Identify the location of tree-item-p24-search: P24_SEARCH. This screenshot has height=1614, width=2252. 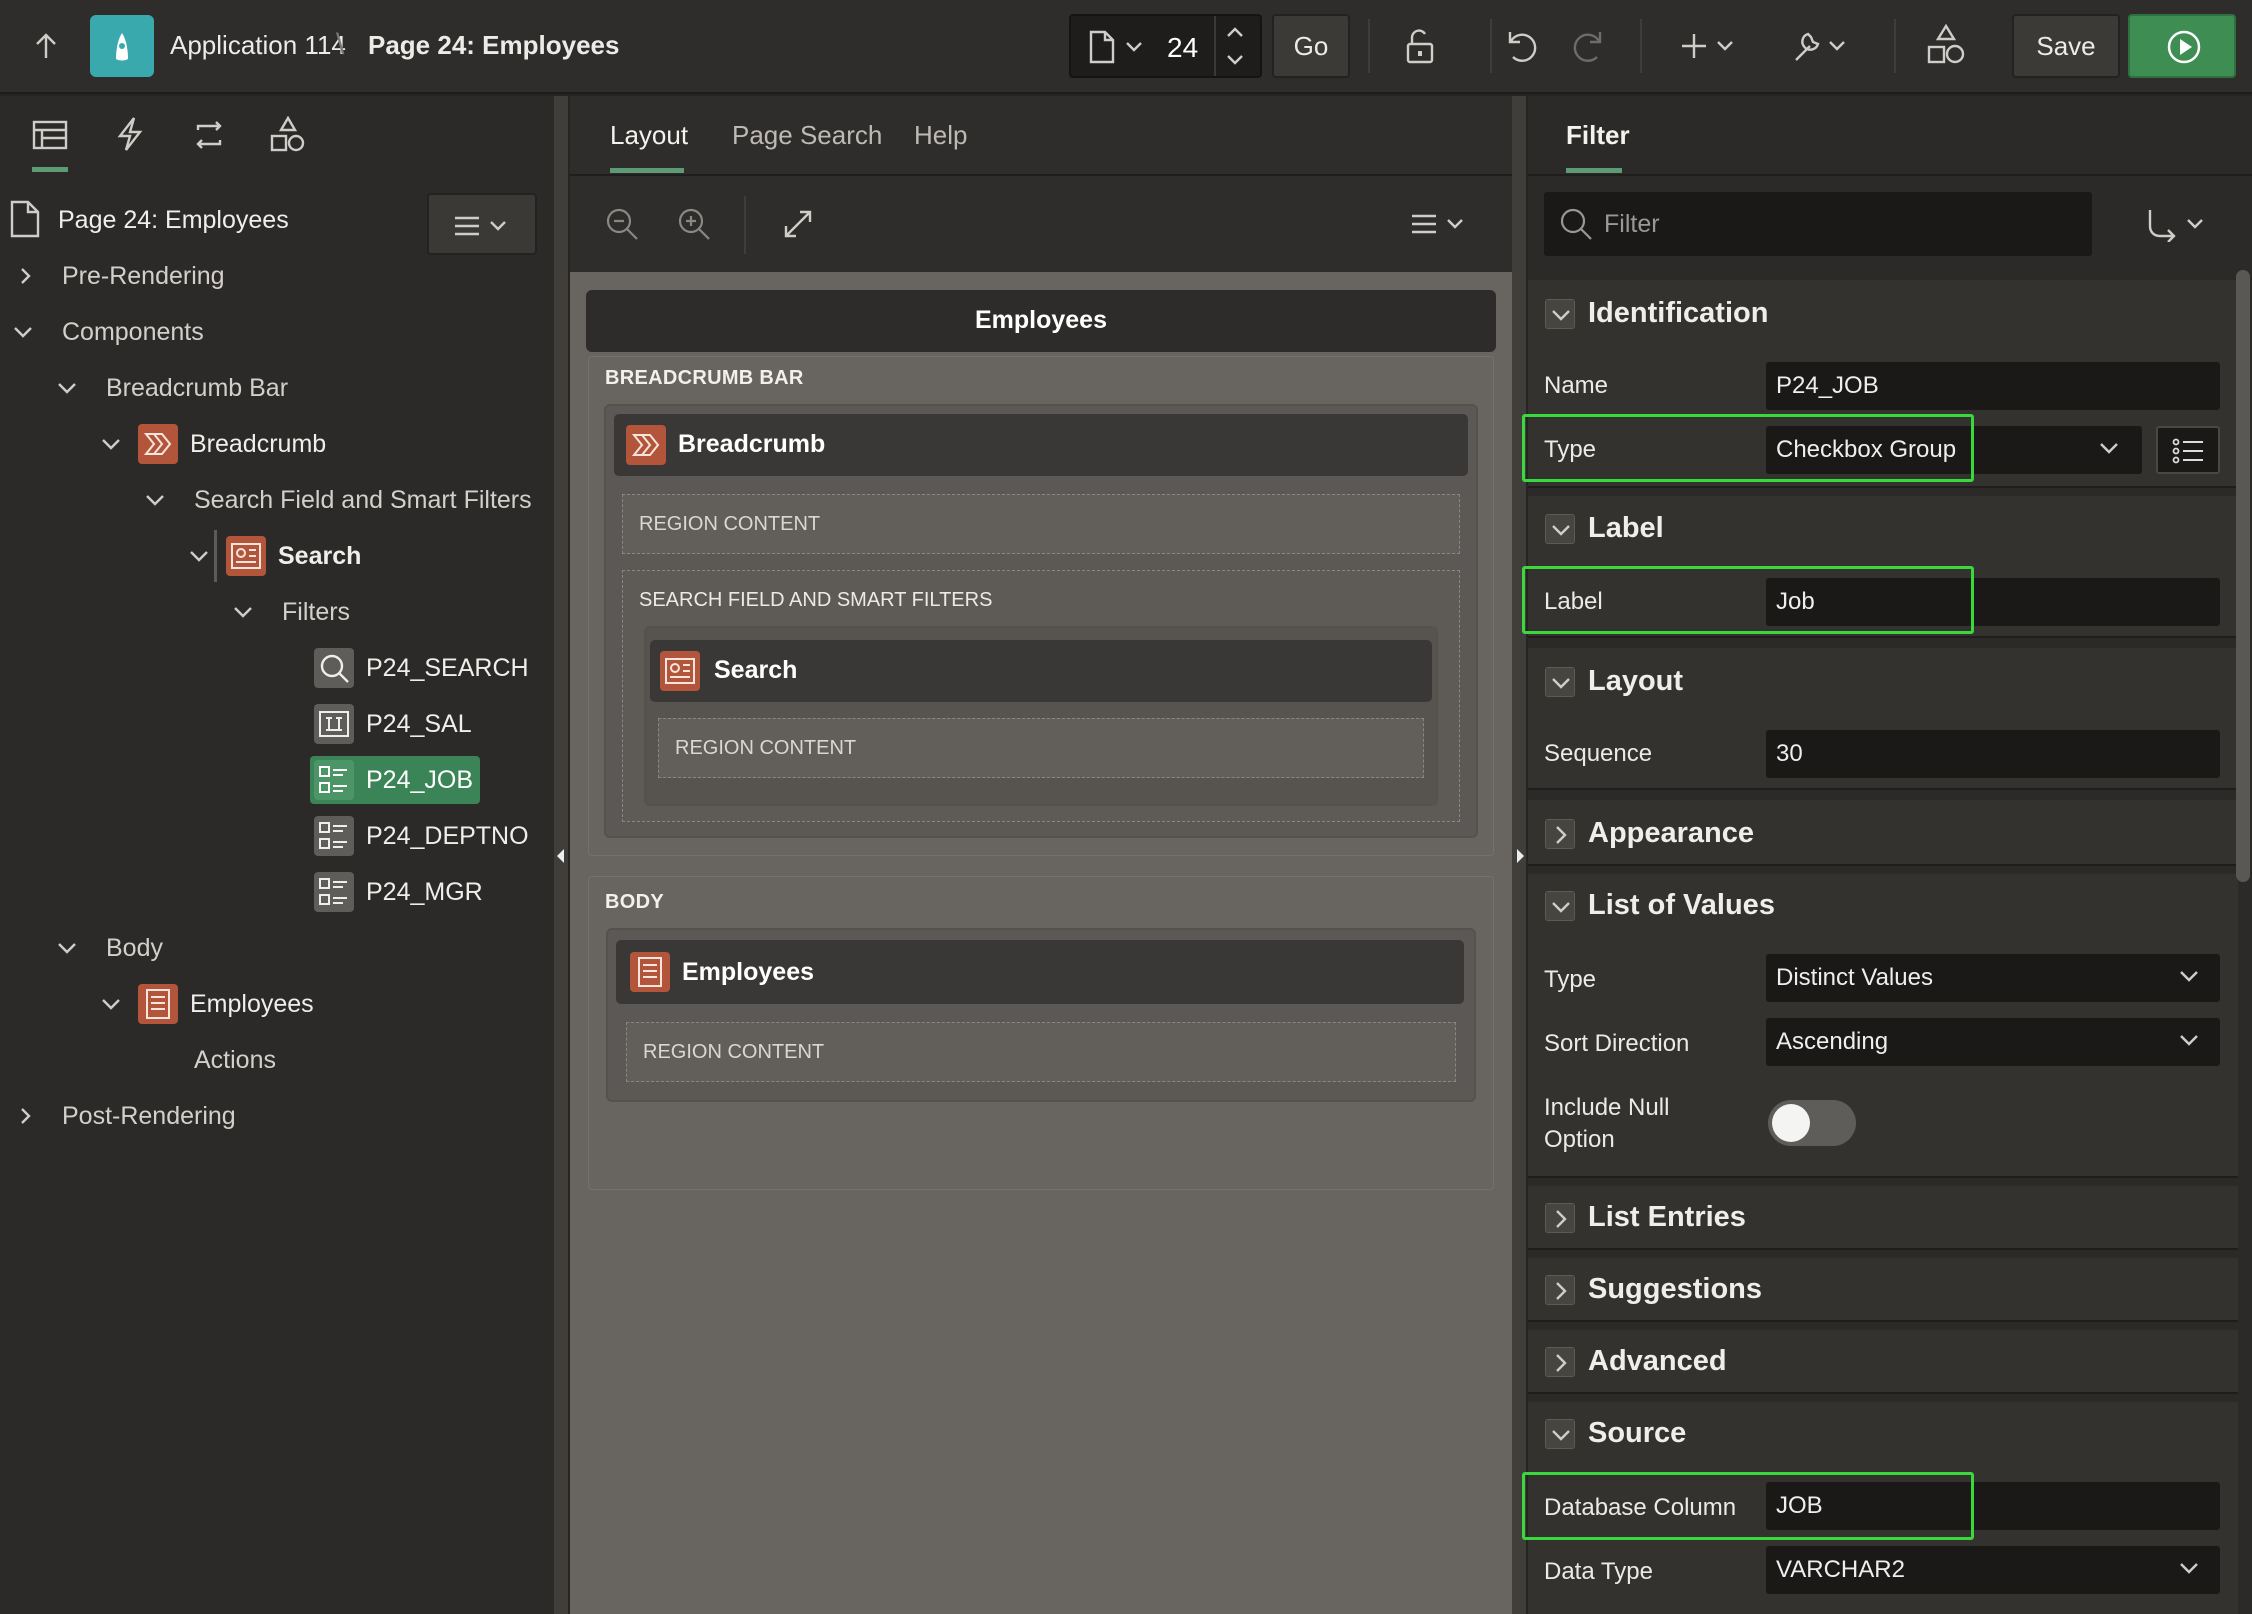
(447, 668).